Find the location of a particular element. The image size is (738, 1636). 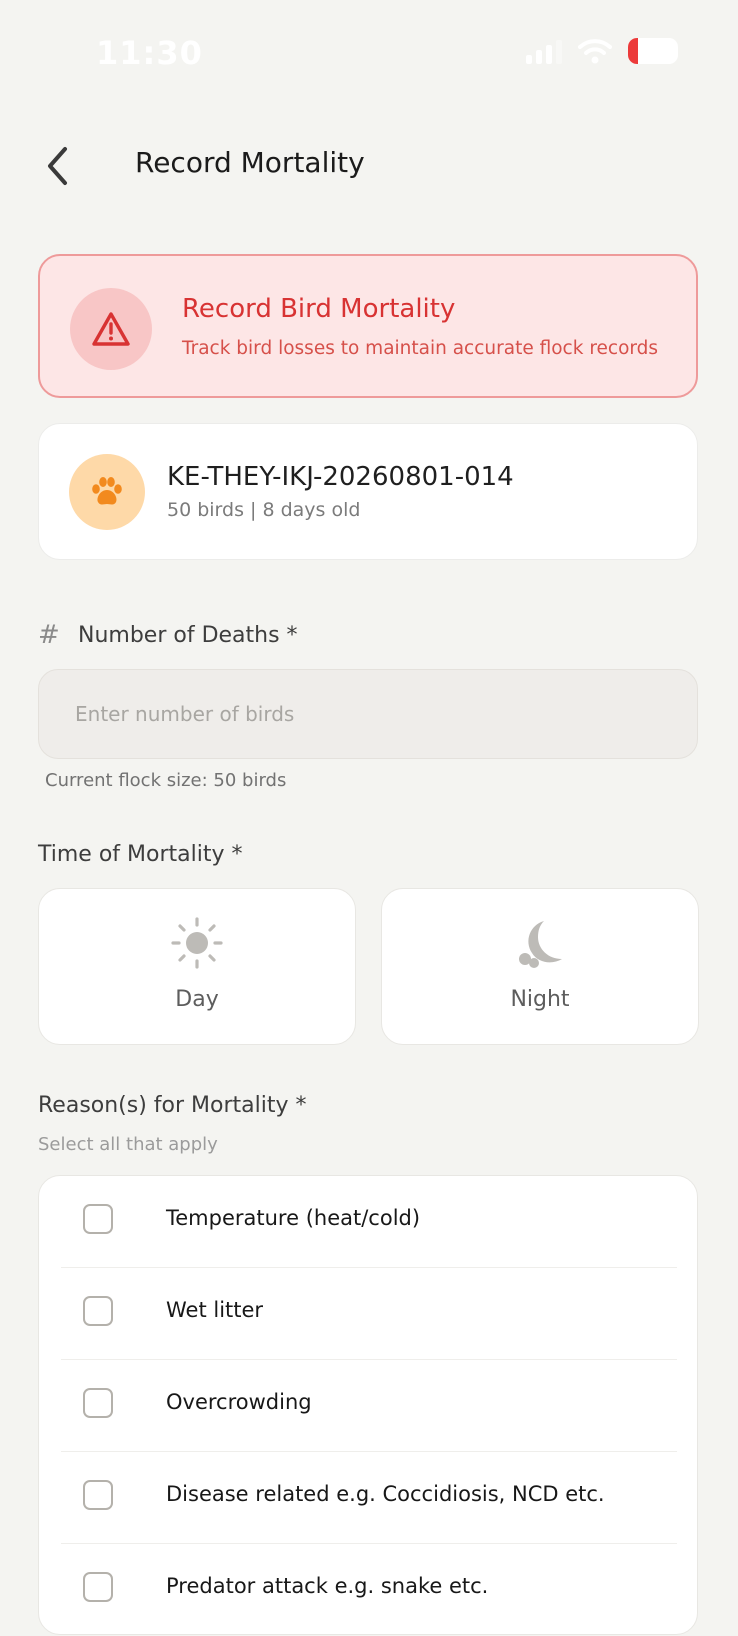

time-option-night: Night is located at coordinates (540, 966).